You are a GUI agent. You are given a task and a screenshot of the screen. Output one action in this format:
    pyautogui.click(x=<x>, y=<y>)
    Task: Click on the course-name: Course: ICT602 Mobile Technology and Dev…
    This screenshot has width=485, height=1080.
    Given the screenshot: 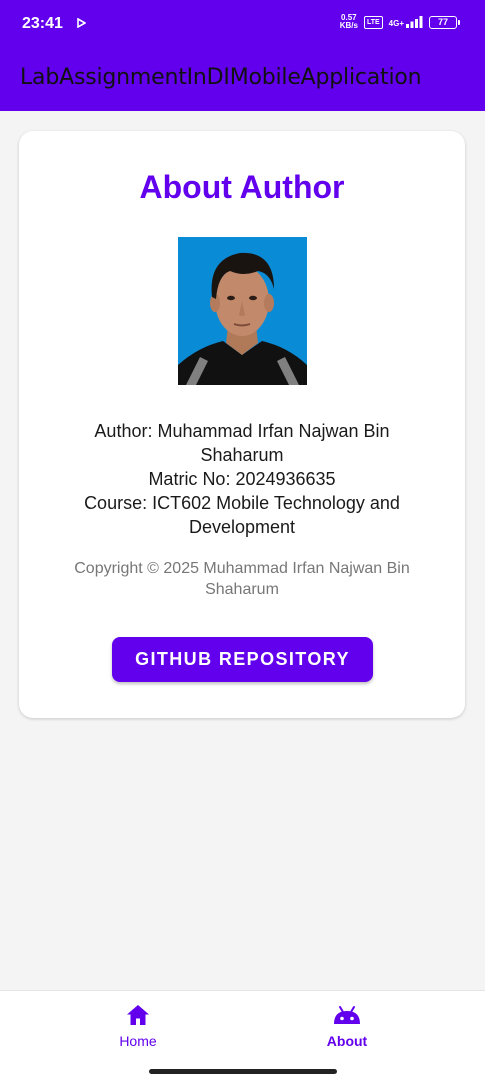 What is the action you would take?
    pyautogui.click(x=242, y=515)
    